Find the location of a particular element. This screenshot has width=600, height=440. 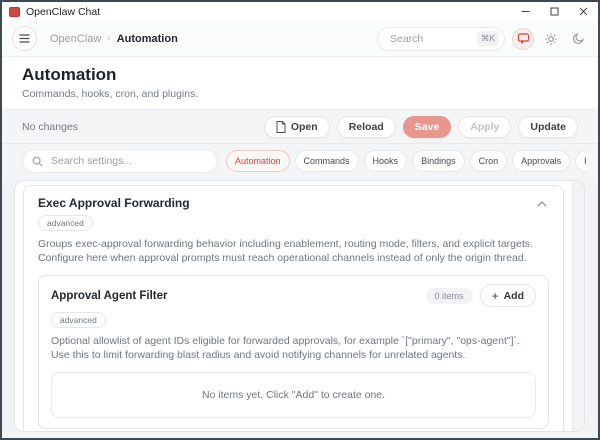

breadcrumb: OpenClaw › Automation is located at coordinates (114, 39).